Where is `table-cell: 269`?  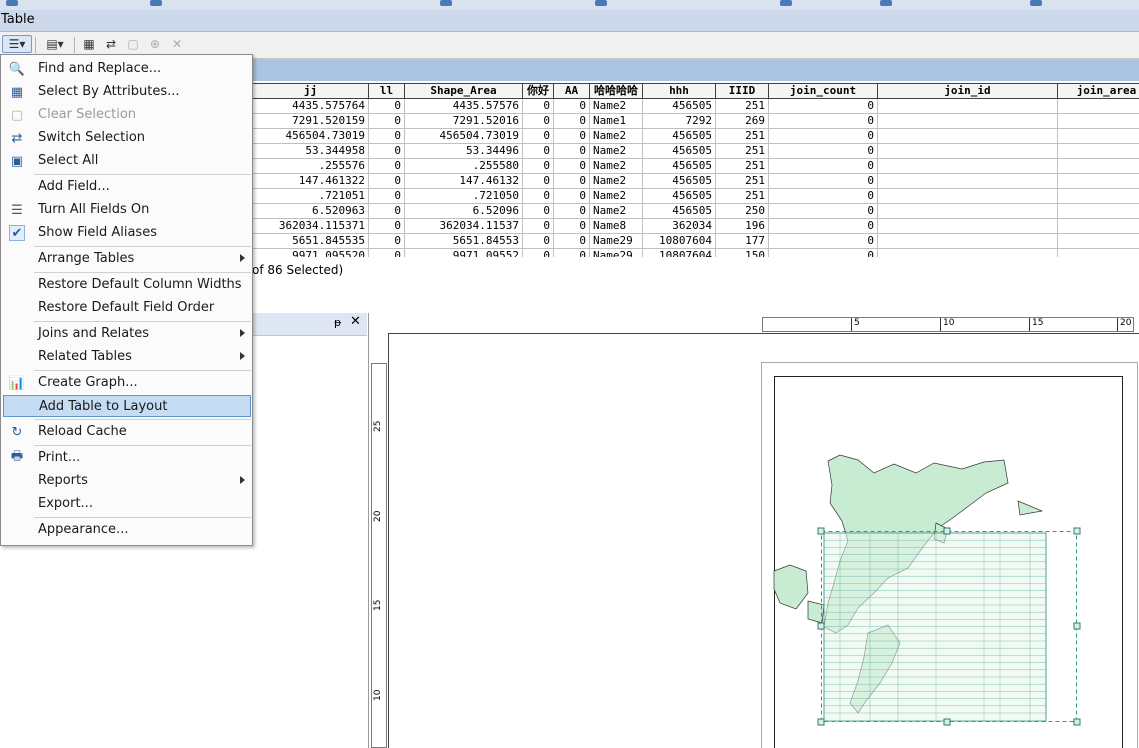 table-cell: 269 is located at coordinates (742, 121).